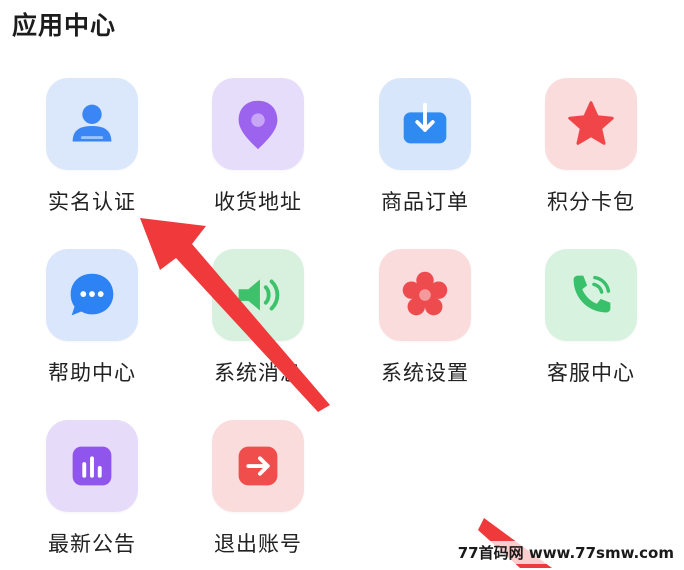 This screenshot has height=570, width=684. I want to click on app-system-settings: 系统设置, so click(425, 324).